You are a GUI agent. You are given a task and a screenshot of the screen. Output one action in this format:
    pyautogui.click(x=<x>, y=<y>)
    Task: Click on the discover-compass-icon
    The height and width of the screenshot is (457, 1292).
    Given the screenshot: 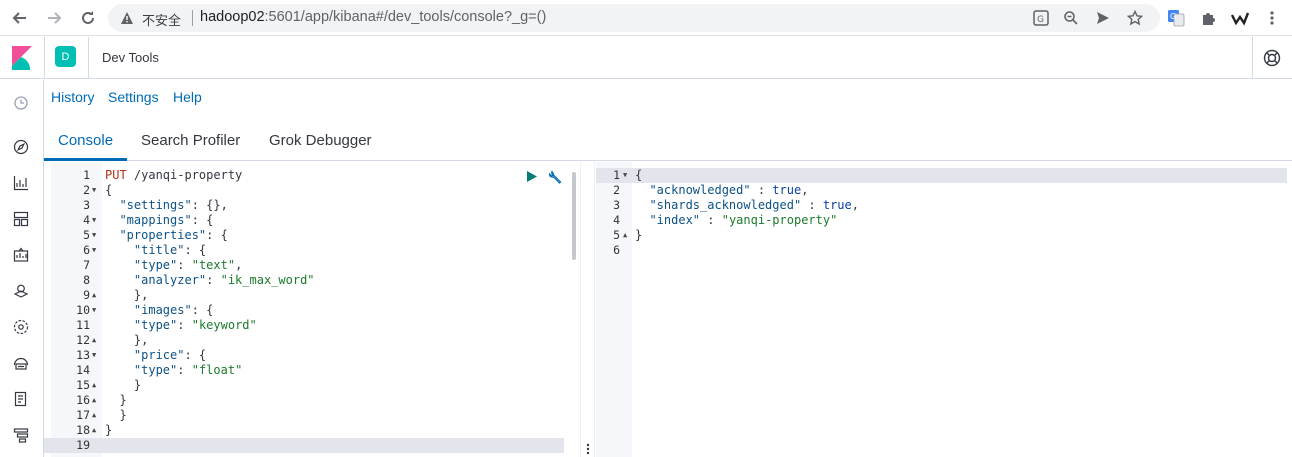 What is the action you would take?
    pyautogui.click(x=21, y=147)
    